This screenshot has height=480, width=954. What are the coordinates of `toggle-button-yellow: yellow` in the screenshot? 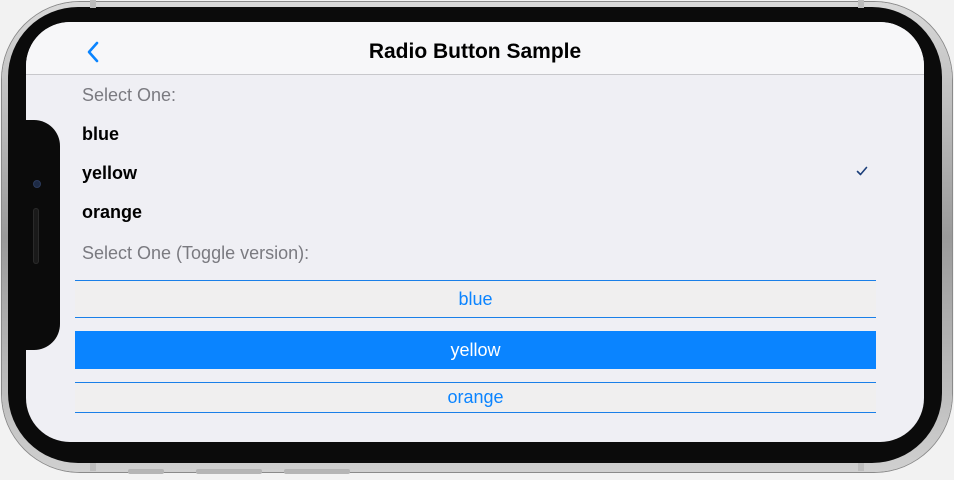 It's located at (475, 350).